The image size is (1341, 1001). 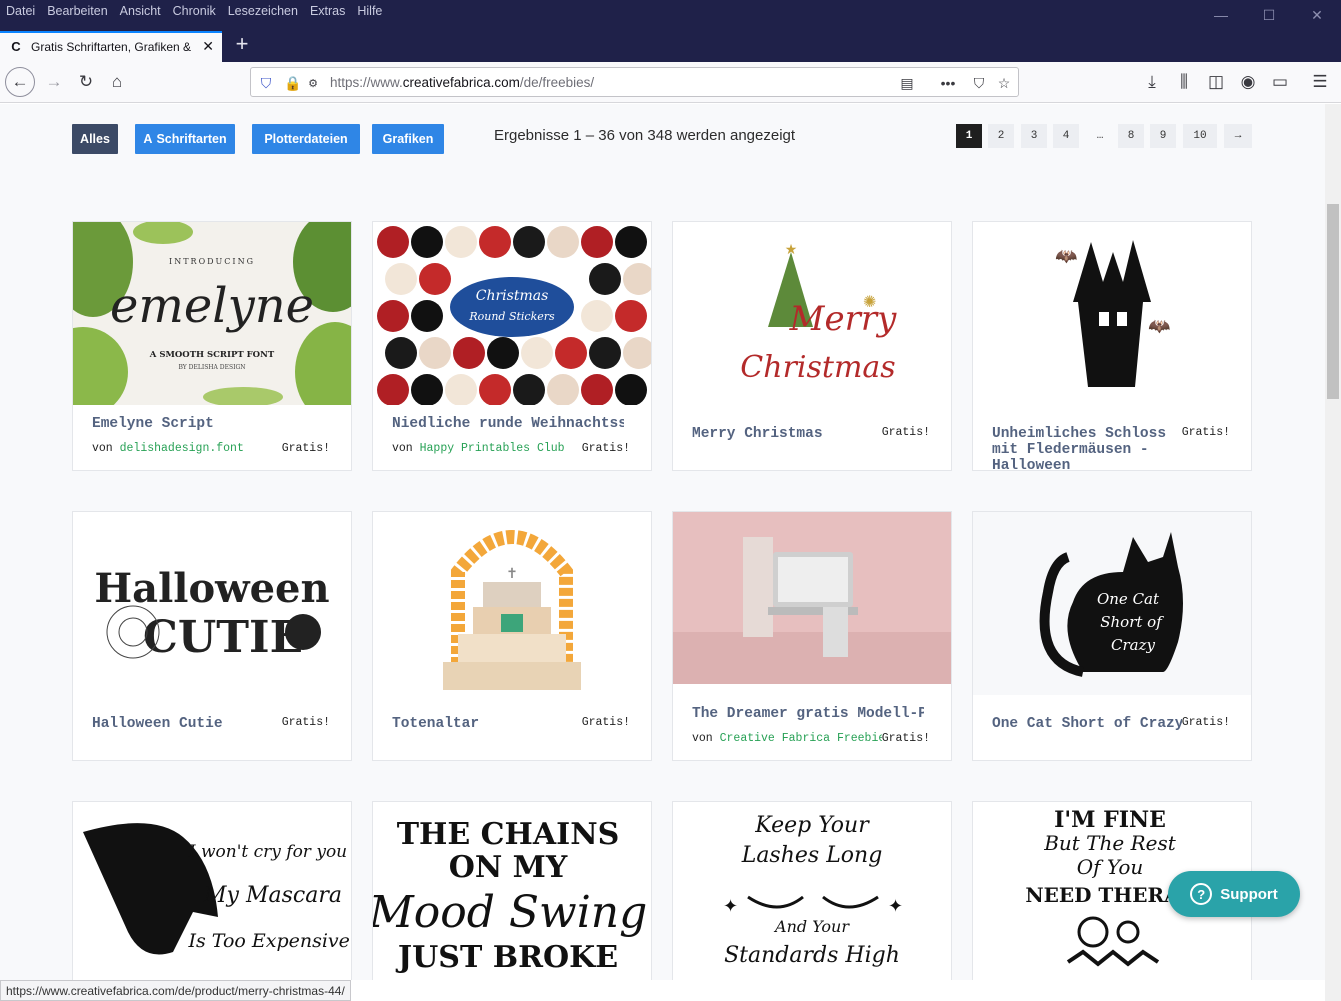 What do you see at coordinates (806, 738) in the screenshot?
I see `author-link: Creative Fabrica Freebies` at bounding box center [806, 738].